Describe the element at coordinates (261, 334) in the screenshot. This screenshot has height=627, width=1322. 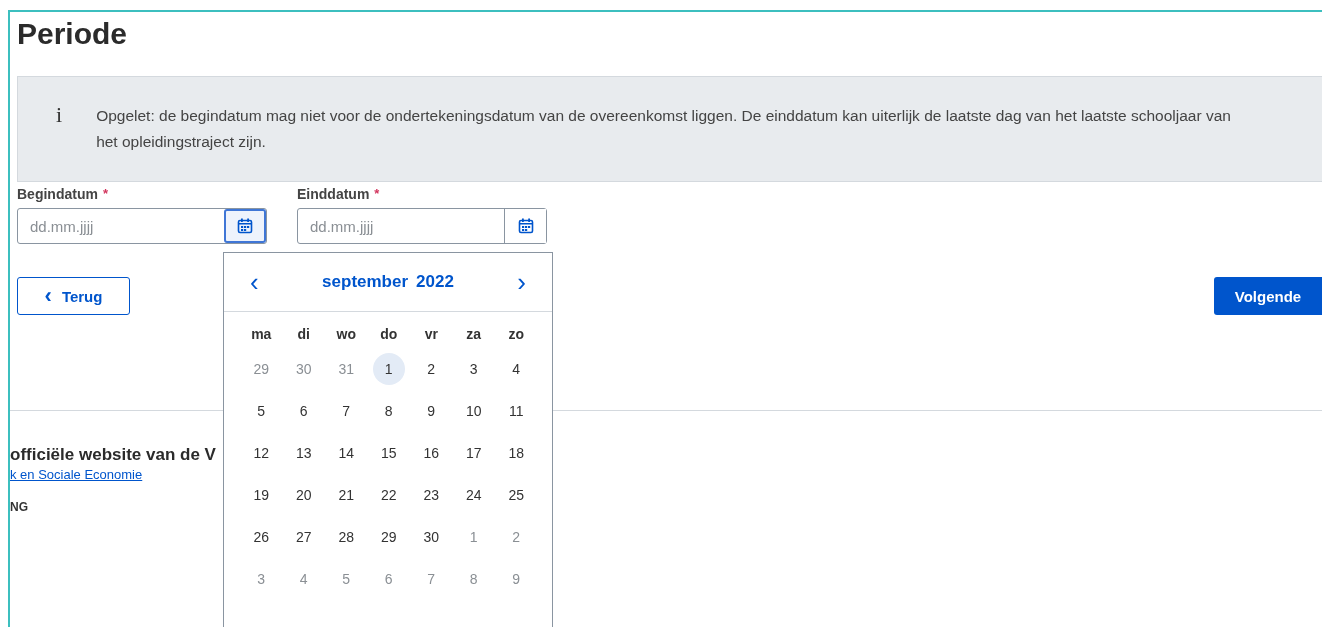
I see `weekday-label: ma` at that location.